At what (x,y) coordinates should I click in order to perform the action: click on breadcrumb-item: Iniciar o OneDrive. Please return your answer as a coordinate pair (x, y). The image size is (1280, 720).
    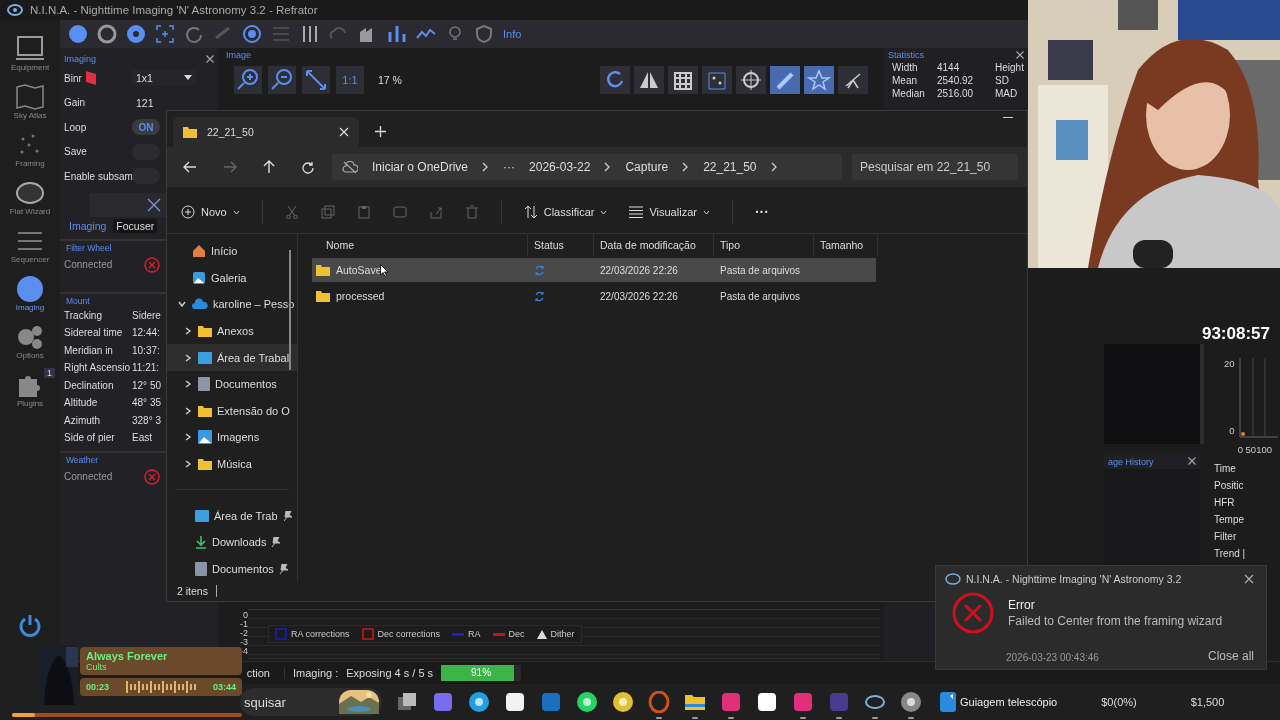
    Looking at the image, I should click on (420, 167).